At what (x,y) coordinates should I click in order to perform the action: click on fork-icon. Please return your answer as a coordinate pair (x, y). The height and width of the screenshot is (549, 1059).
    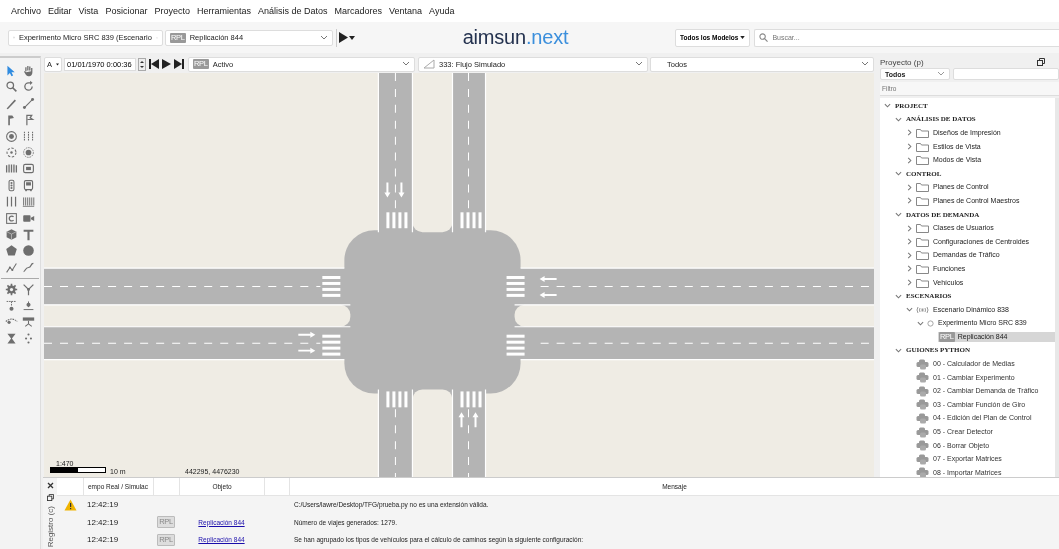
    Looking at the image, I should click on (28, 289).